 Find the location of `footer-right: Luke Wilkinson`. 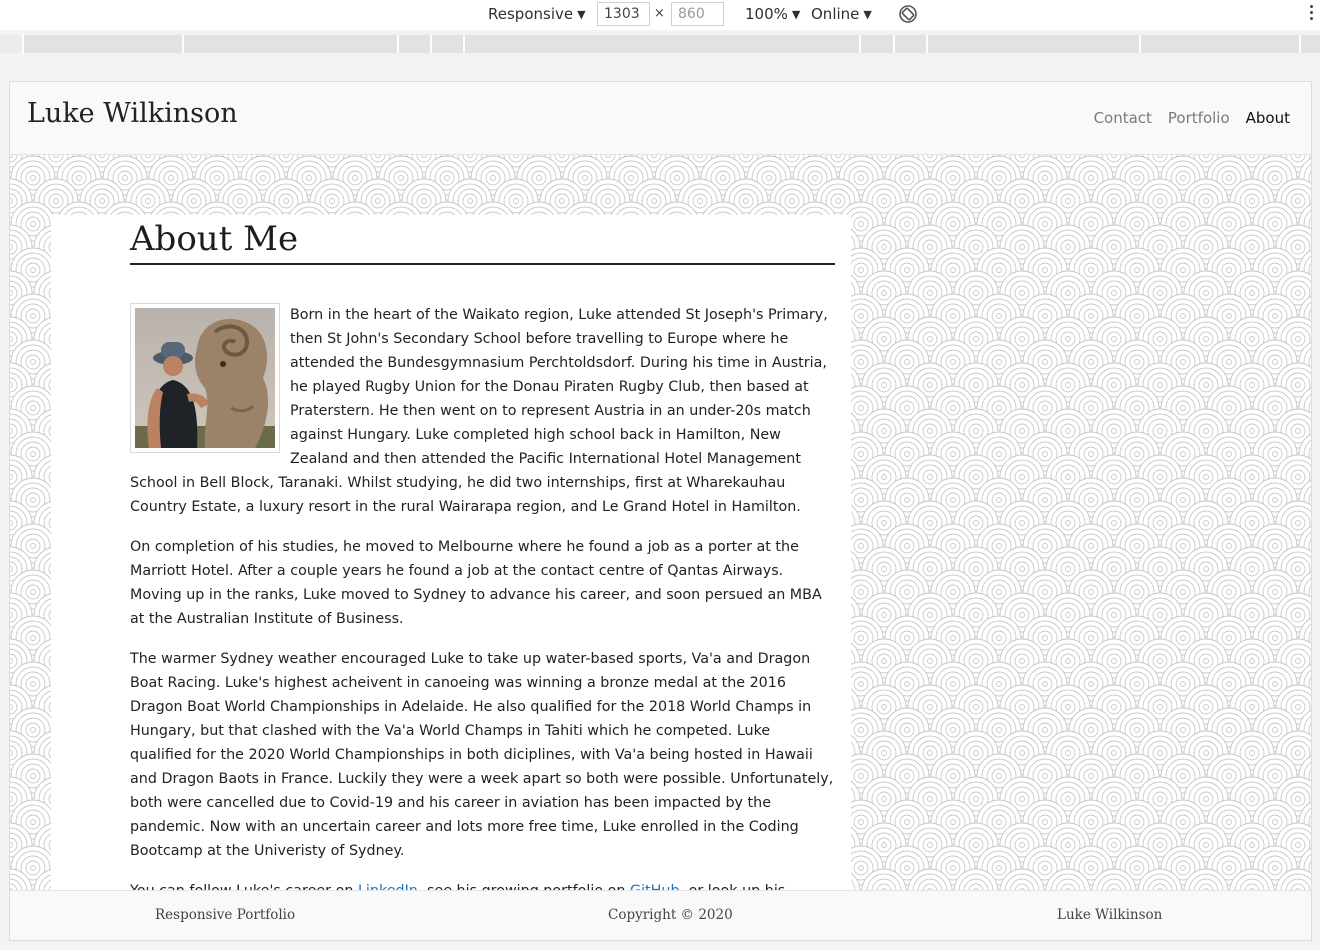

footer-right: Luke Wilkinson is located at coordinates (1110, 915).